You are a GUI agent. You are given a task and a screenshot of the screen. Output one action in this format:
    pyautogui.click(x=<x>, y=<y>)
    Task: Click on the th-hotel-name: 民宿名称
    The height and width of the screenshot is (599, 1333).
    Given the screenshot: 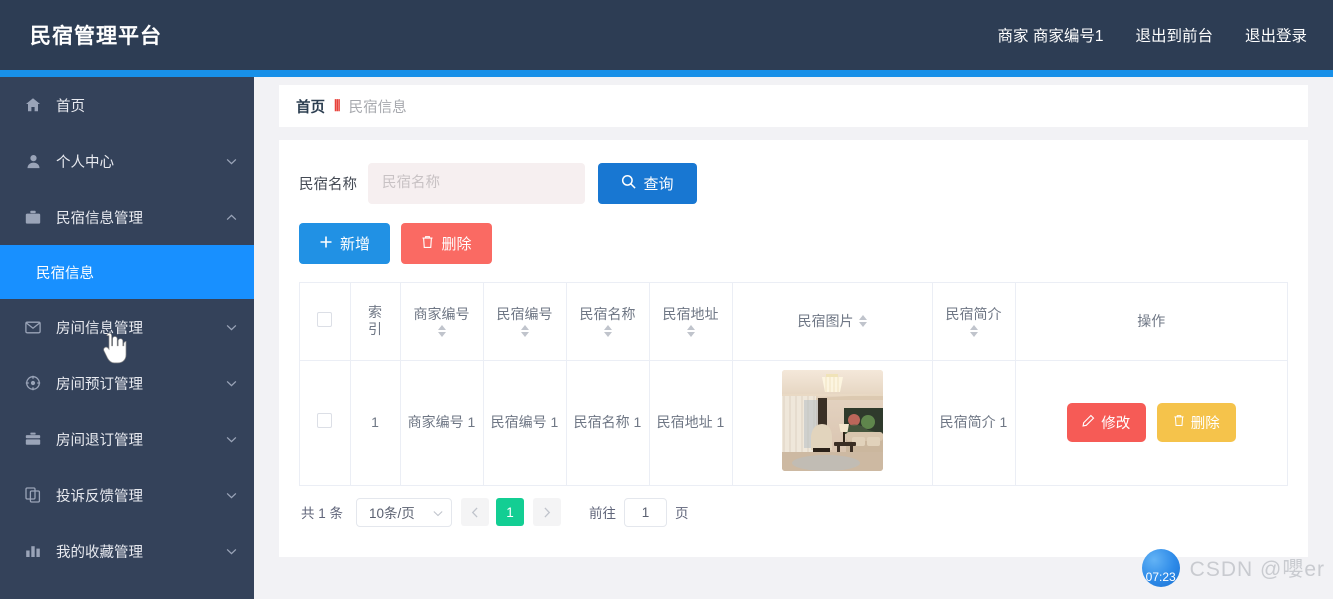 What is the action you would take?
    pyautogui.click(x=608, y=322)
    